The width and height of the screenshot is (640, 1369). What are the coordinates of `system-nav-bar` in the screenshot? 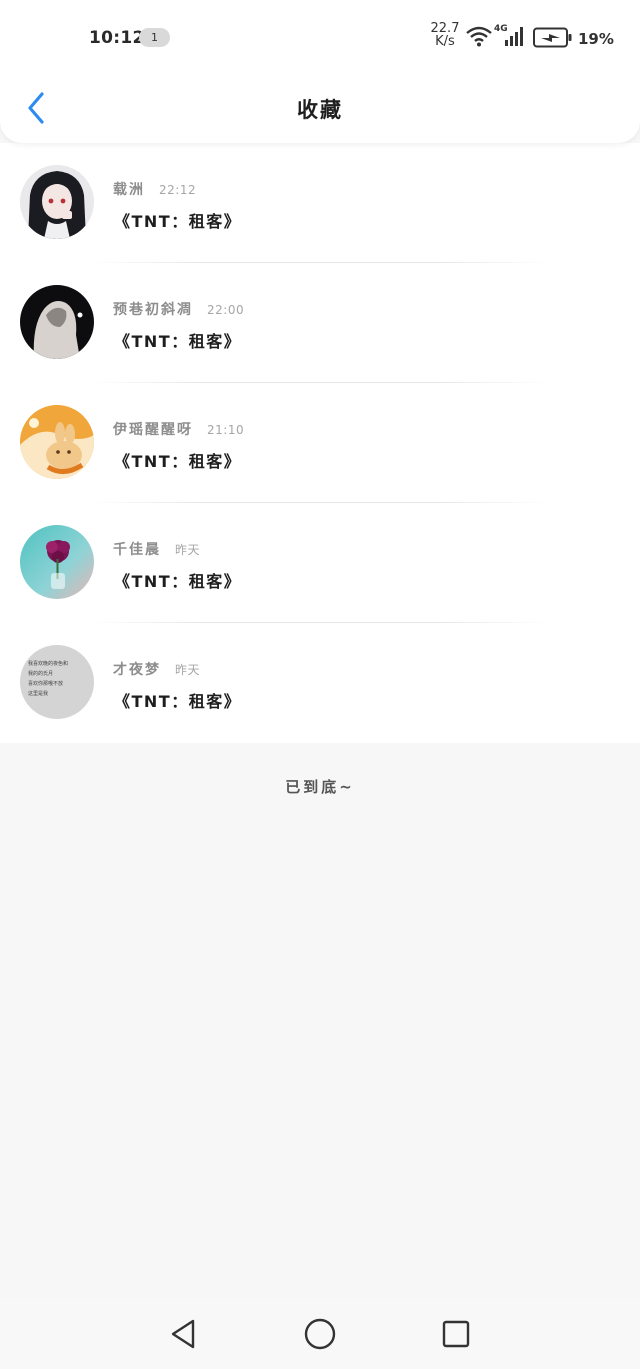 It's located at (320, 1333).